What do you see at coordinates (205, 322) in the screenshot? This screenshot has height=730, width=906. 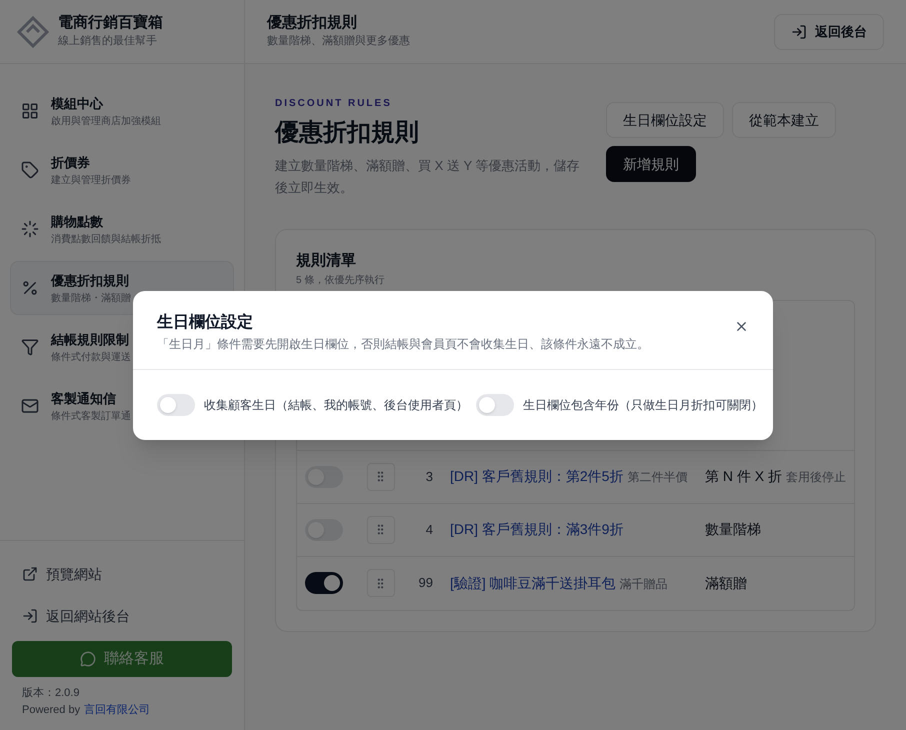 I see `dialog-title: 生日欄位設定` at bounding box center [205, 322].